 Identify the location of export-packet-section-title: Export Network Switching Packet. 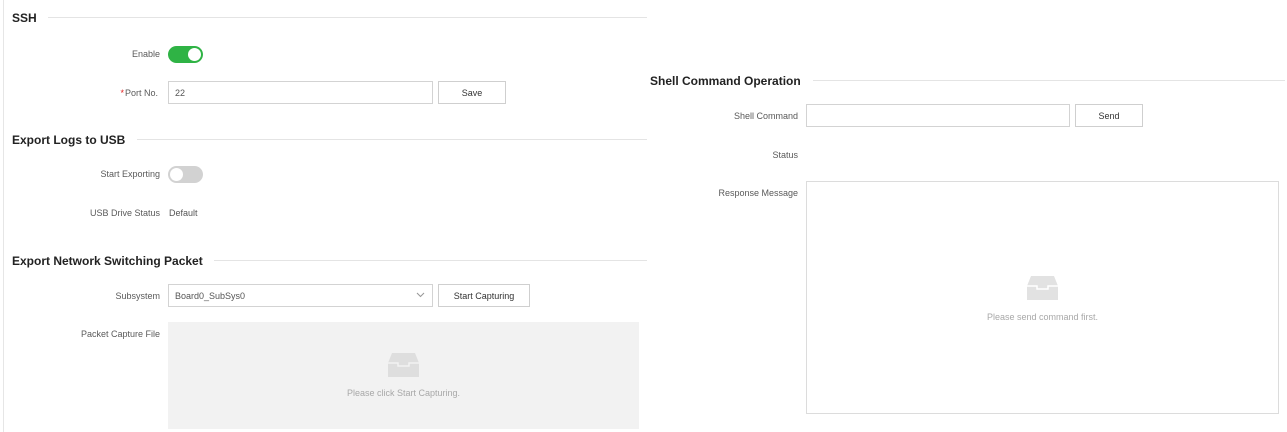
(107, 261).